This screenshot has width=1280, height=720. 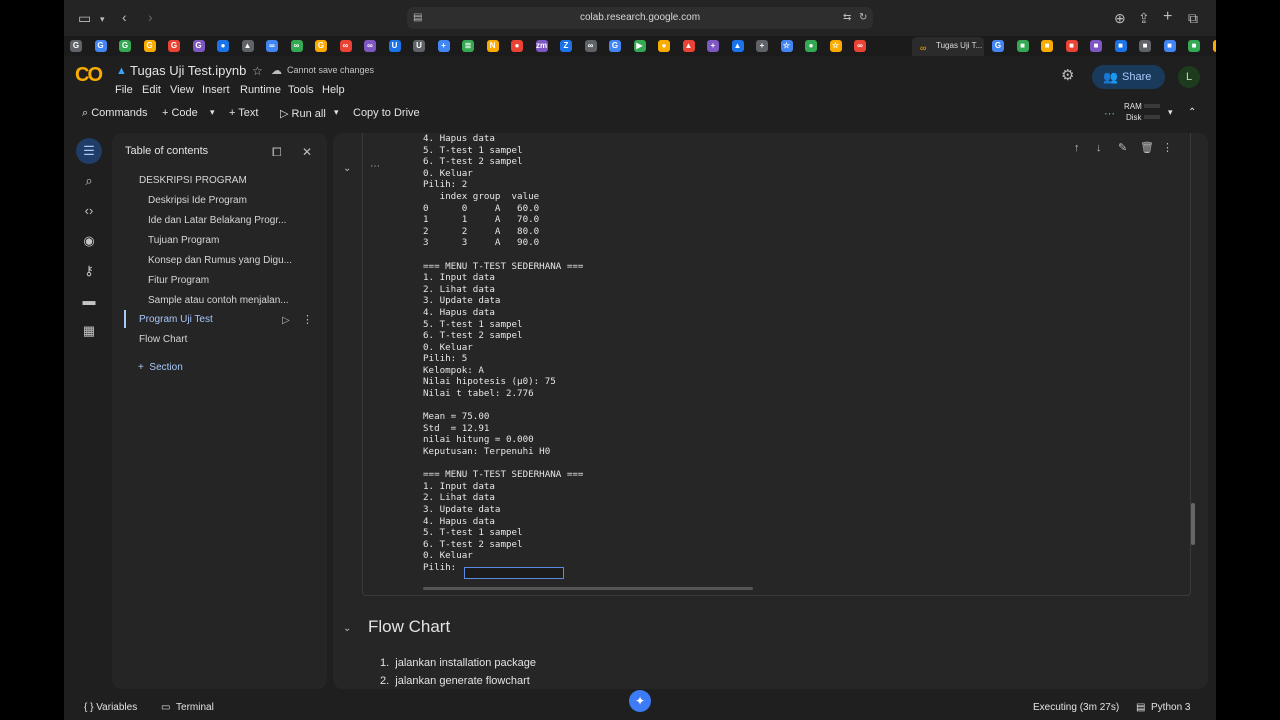 What do you see at coordinates (176, 319) in the screenshot?
I see `toc-item-active: Program Uji Test` at bounding box center [176, 319].